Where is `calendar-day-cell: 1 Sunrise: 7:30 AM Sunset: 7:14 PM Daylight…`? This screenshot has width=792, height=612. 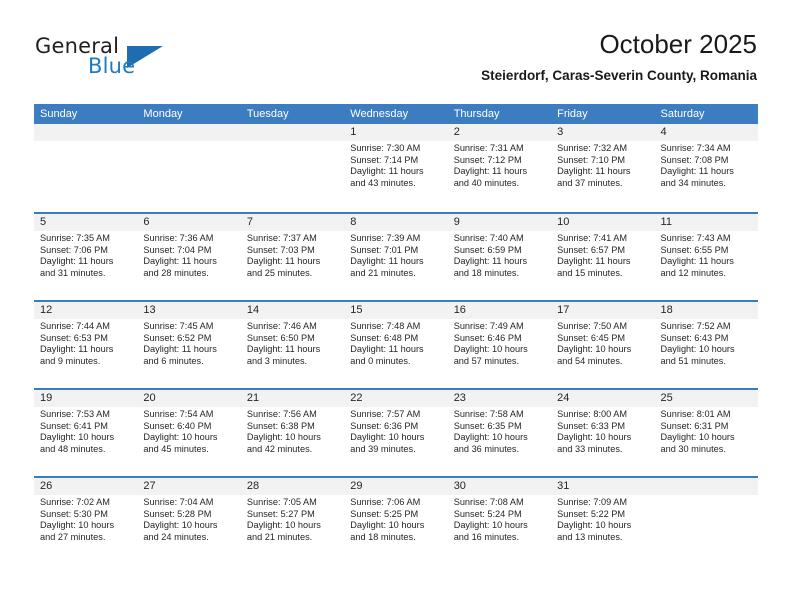
calendar-day-cell: 1 Sunrise: 7:30 AM Sunset: 7:14 PM Daylight… is located at coordinates (396, 168).